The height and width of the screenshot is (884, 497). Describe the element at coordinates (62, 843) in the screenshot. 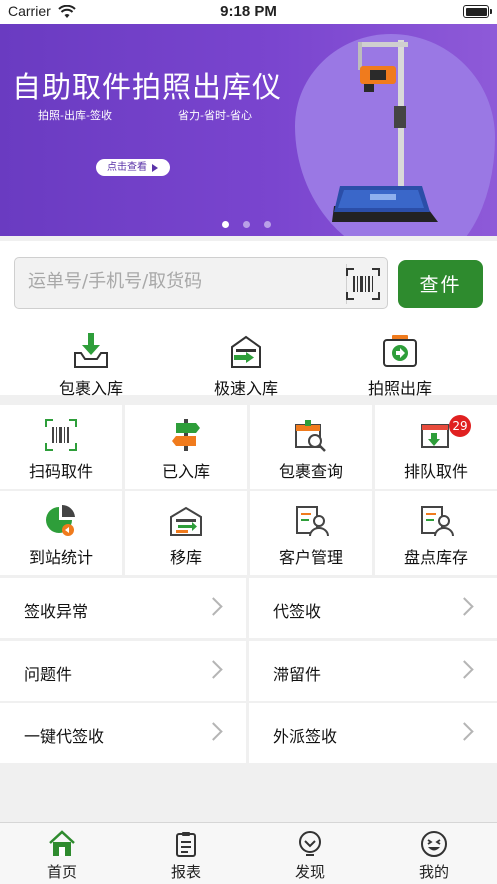

I see `home-icon` at that location.